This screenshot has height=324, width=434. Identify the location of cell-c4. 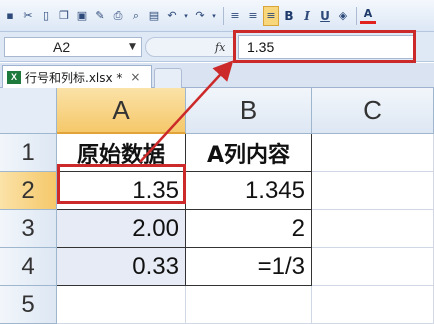
(373, 267).